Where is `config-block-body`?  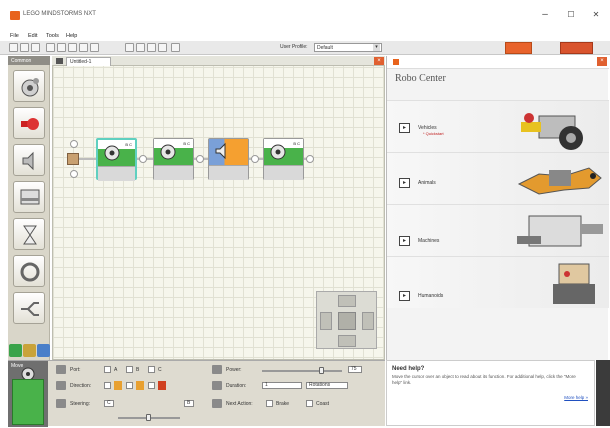 config-block-body is located at coordinates (28, 402).